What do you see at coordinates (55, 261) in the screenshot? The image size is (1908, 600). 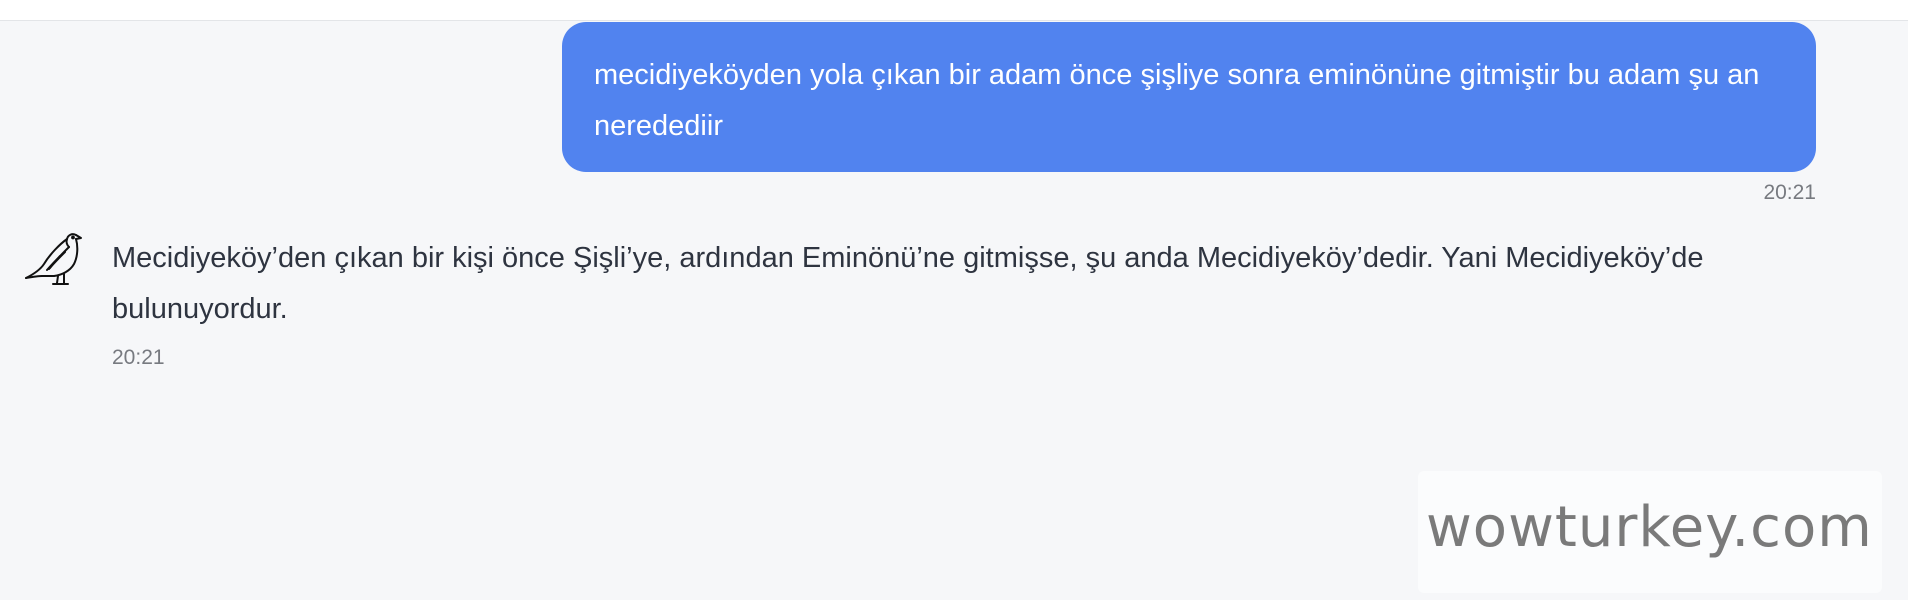 I see `dove-icon` at bounding box center [55, 261].